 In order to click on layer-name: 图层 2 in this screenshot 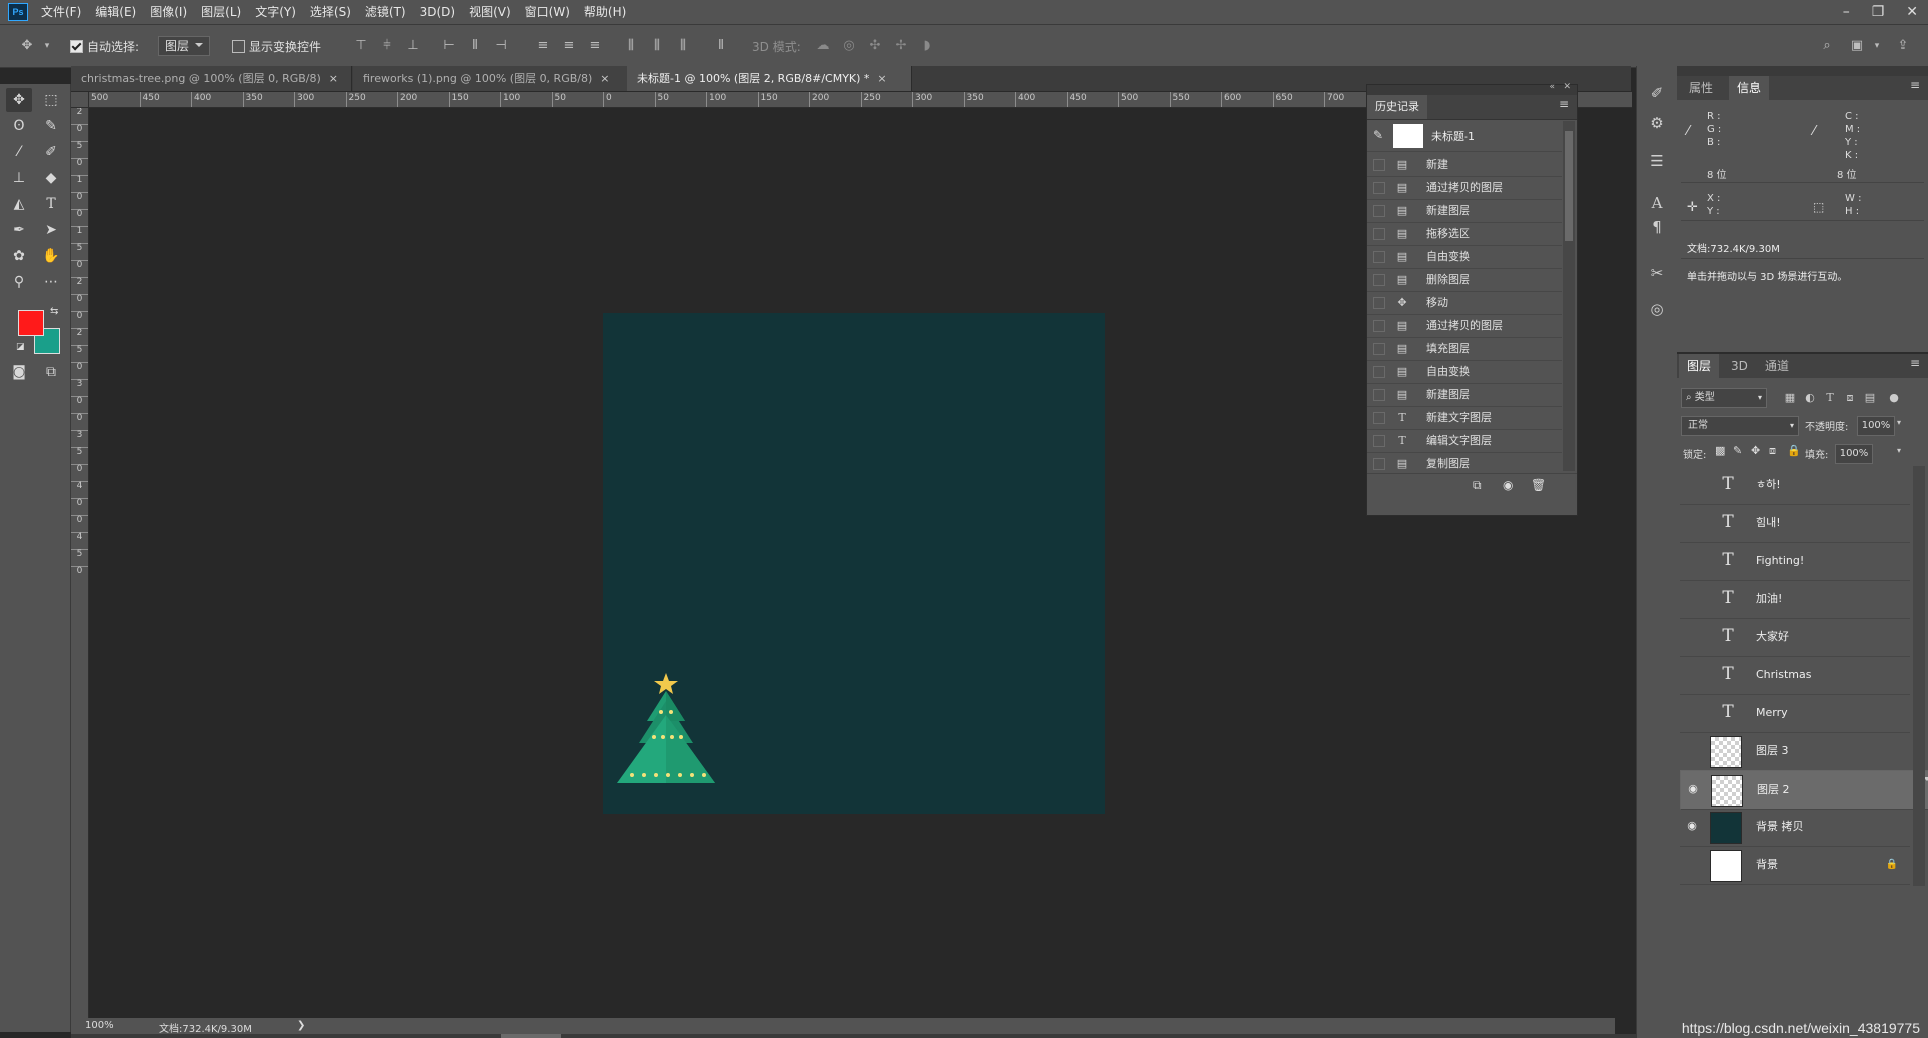, I will do `click(1773, 790)`.